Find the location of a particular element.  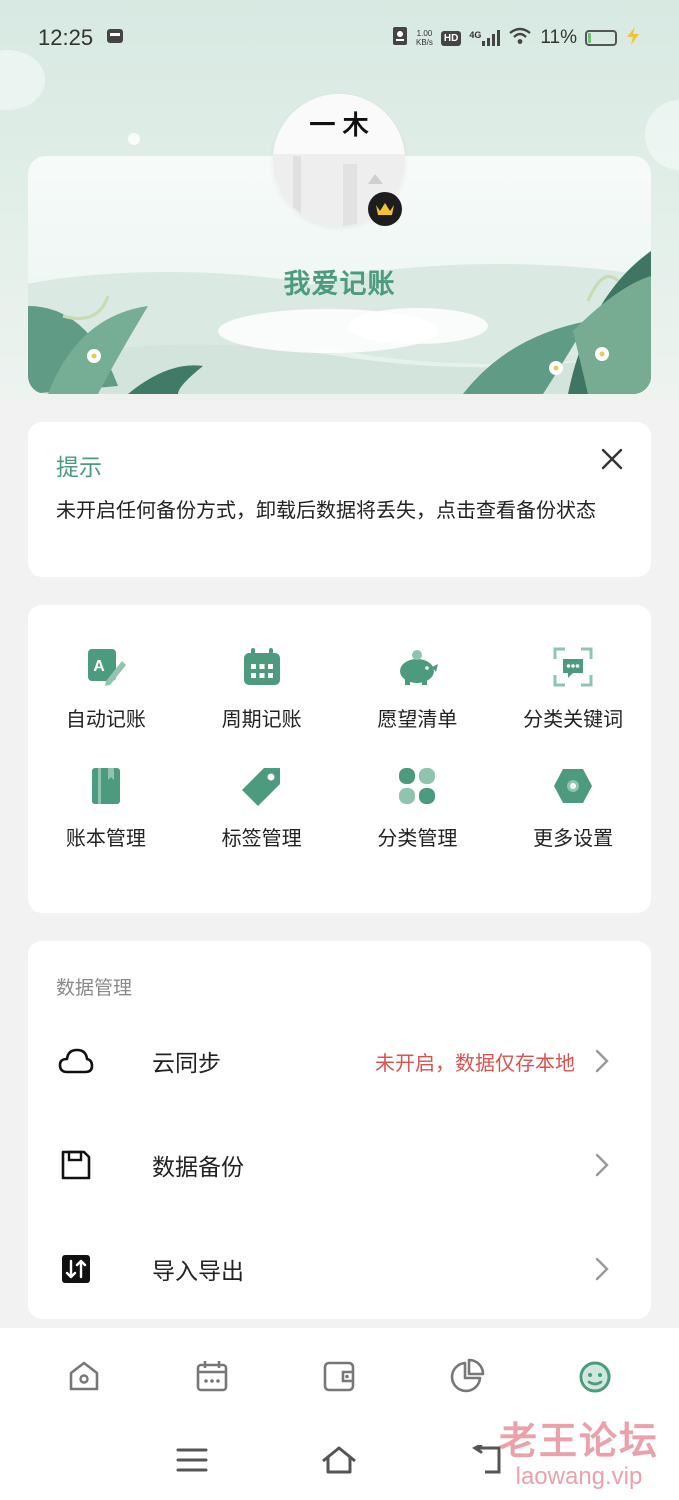

net-speed: 1.00 KB/s is located at coordinates (424, 38).